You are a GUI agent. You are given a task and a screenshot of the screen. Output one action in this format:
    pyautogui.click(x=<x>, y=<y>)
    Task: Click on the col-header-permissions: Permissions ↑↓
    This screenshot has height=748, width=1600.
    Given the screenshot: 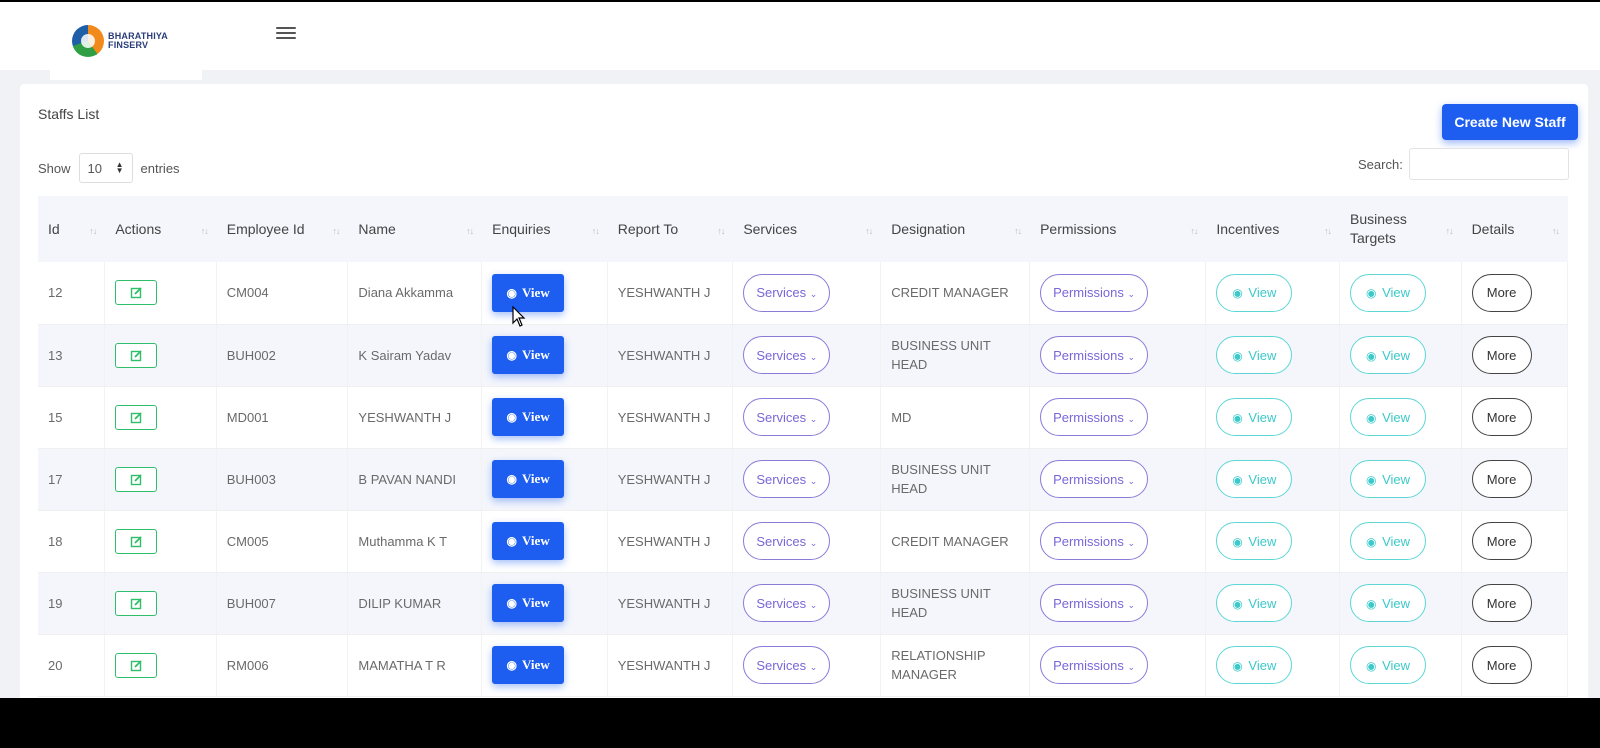 What is the action you would take?
    pyautogui.click(x=1118, y=229)
    